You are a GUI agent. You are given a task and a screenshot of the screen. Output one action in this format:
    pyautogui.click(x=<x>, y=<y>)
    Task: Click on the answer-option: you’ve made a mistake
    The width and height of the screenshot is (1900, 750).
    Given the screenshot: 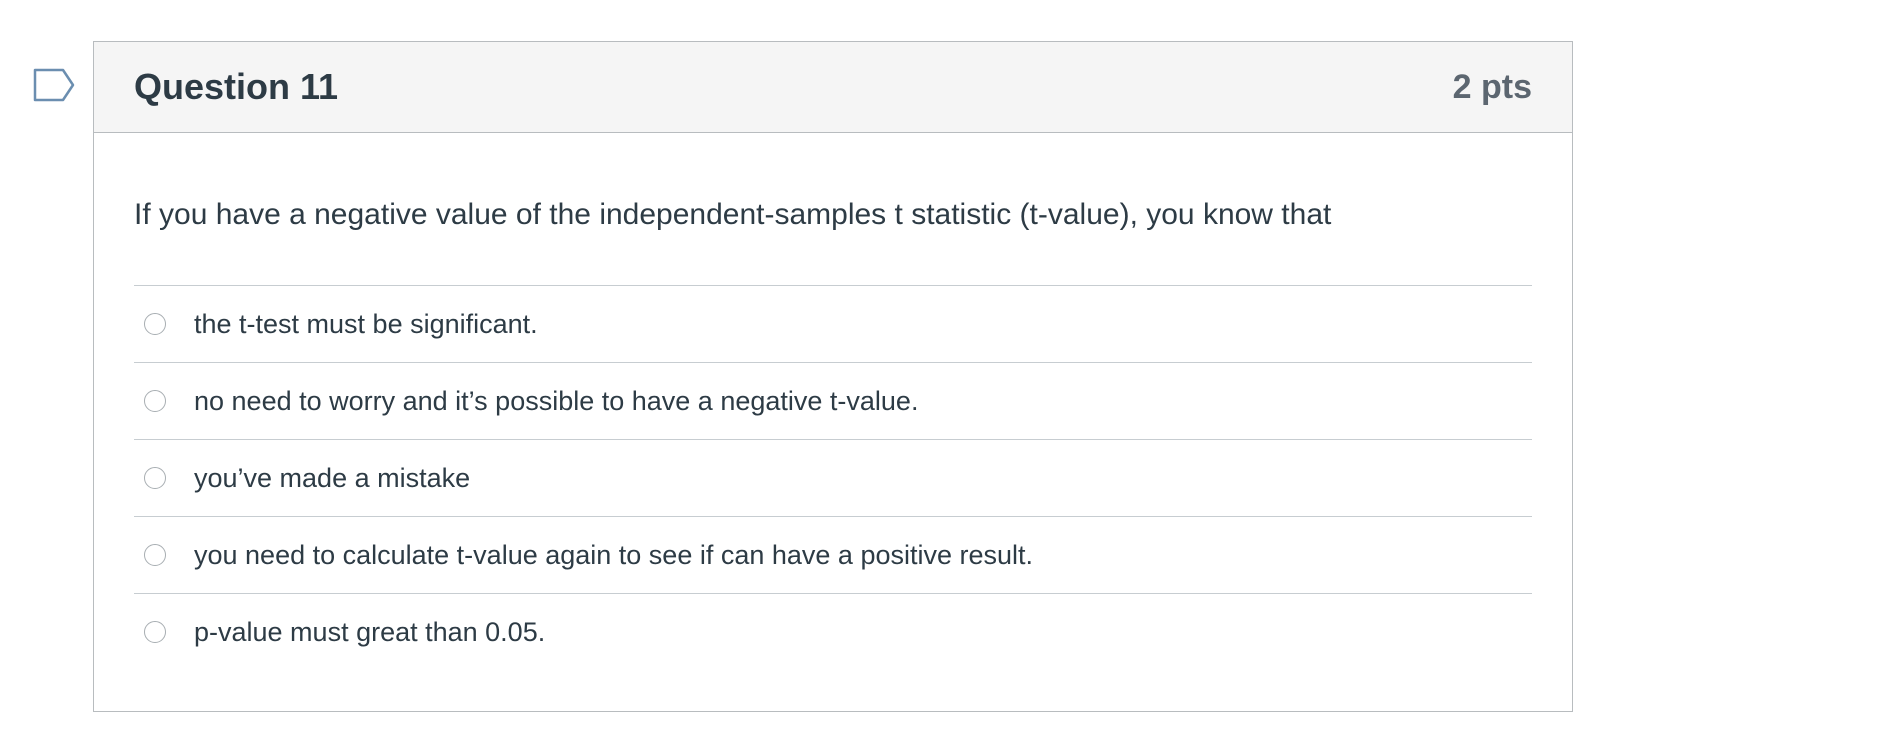 What is the action you would take?
    pyautogui.click(x=833, y=478)
    